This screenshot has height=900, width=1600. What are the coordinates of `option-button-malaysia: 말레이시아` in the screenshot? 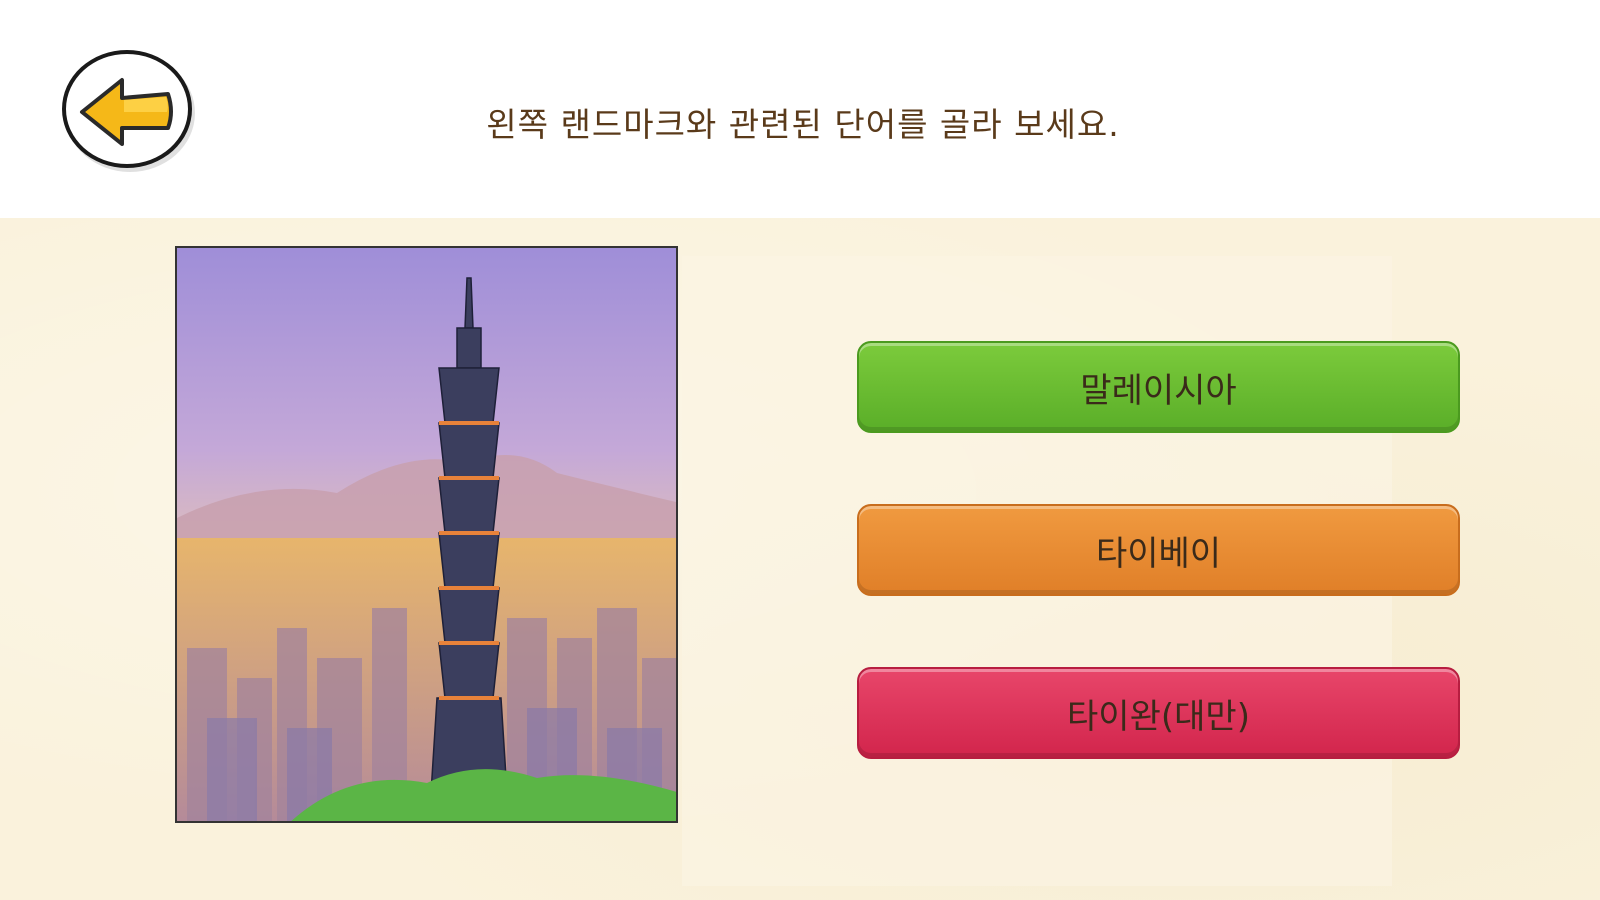 It's located at (1158, 387).